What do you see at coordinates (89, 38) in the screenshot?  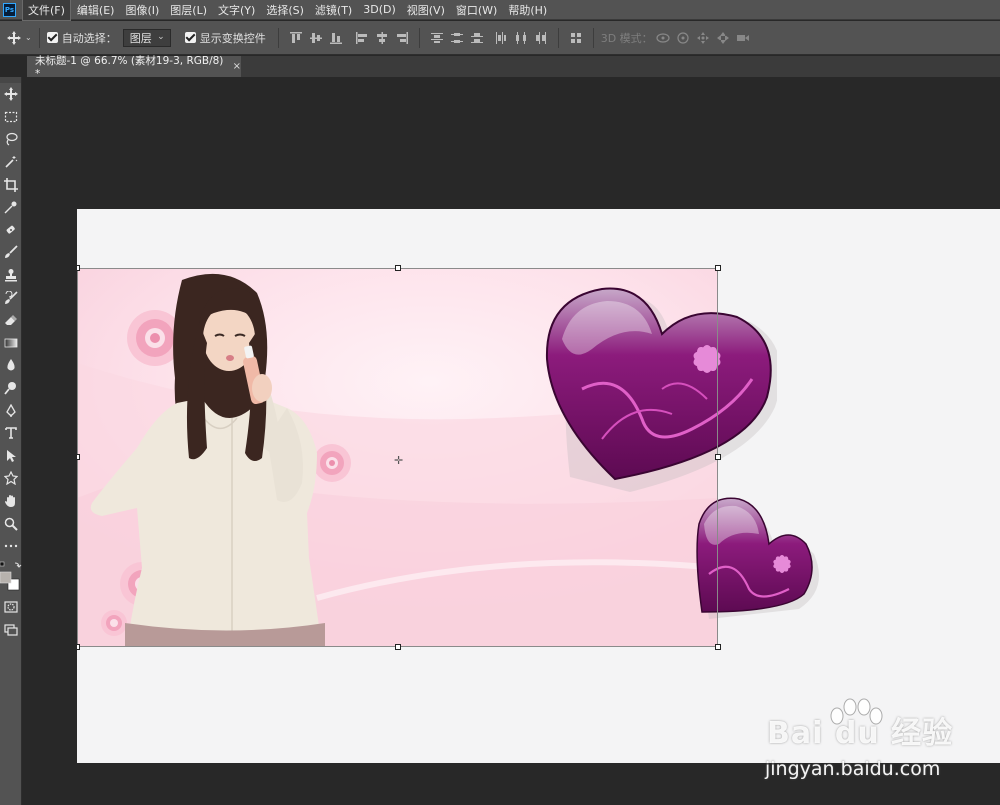 I see `auto-select-label: 自动选择：` at bounding box center [89, 38].